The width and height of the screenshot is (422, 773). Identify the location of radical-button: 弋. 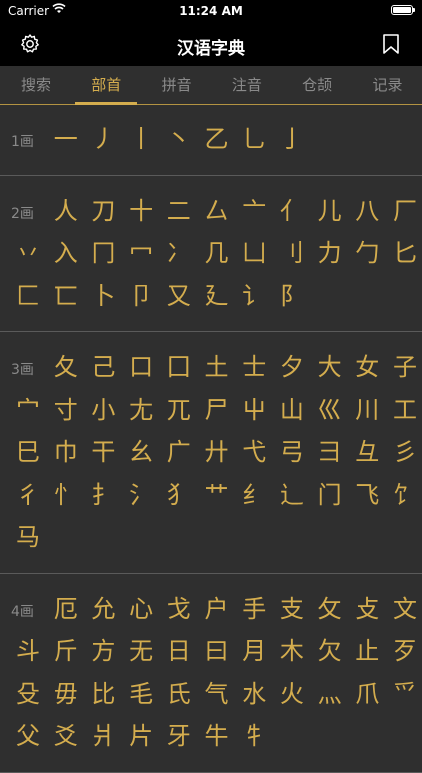
(254, 452).